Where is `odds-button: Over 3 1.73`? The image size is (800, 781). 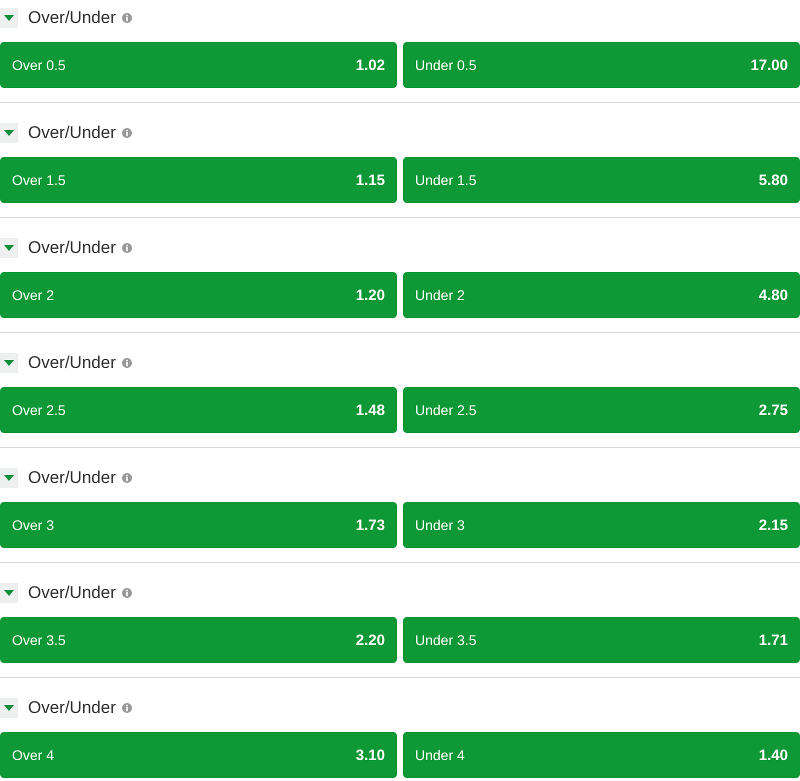
odds-button: Over 3 1.73 is located at coordinates (198, 525).